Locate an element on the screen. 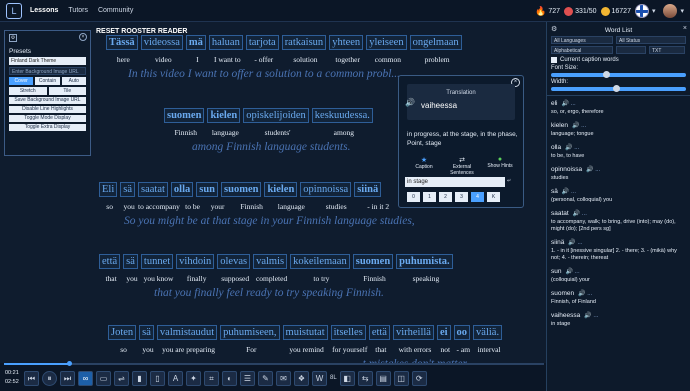 This screenshot has width=690, height=391. player-control-button: ✎ is located at coordinates (265, 378).